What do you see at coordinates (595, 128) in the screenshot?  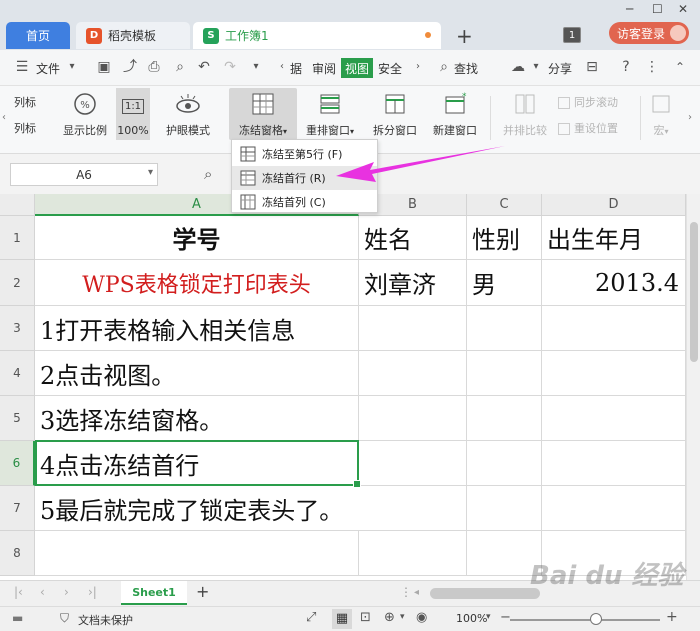 I see `reset-position-button: 重设位置` at bounding box center [595, 128].